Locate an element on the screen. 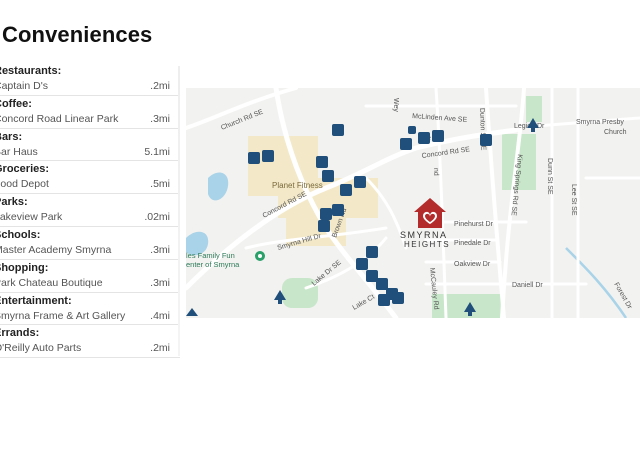 The width and height of the screenshot is (640, 459). page-title: Conveniences is located at coordinates (77, 34).